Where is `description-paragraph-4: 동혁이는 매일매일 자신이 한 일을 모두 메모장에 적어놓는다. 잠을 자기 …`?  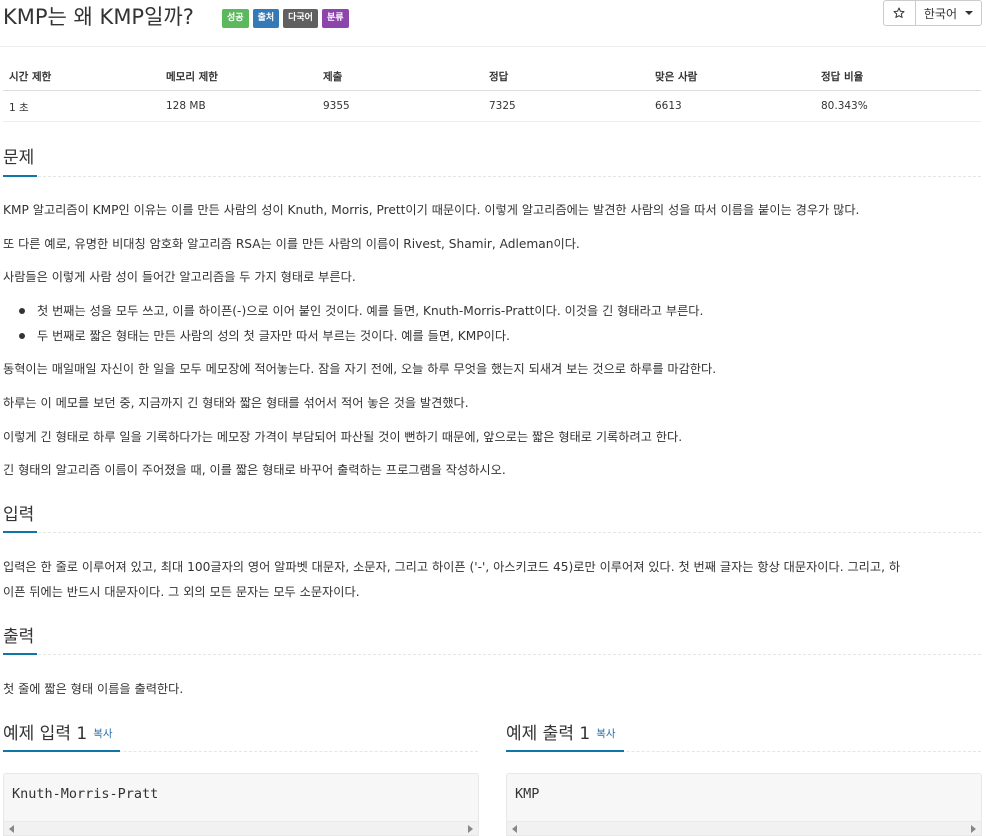 description-paragraph-4: 동혁이는 매일매일 자신이 한 일을 모두 메모장에 적어놓는다. 잠을 자기 … is located at coordinates (360, 369).